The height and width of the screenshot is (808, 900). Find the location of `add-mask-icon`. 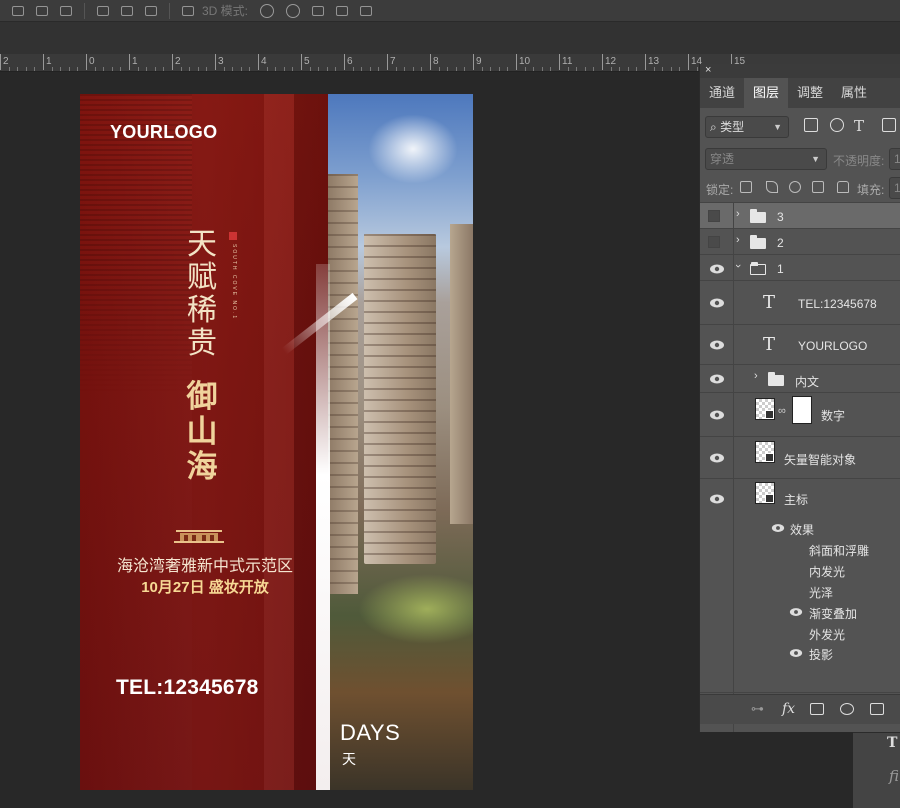

add-mask-icon is located at coordinates (817, 709).